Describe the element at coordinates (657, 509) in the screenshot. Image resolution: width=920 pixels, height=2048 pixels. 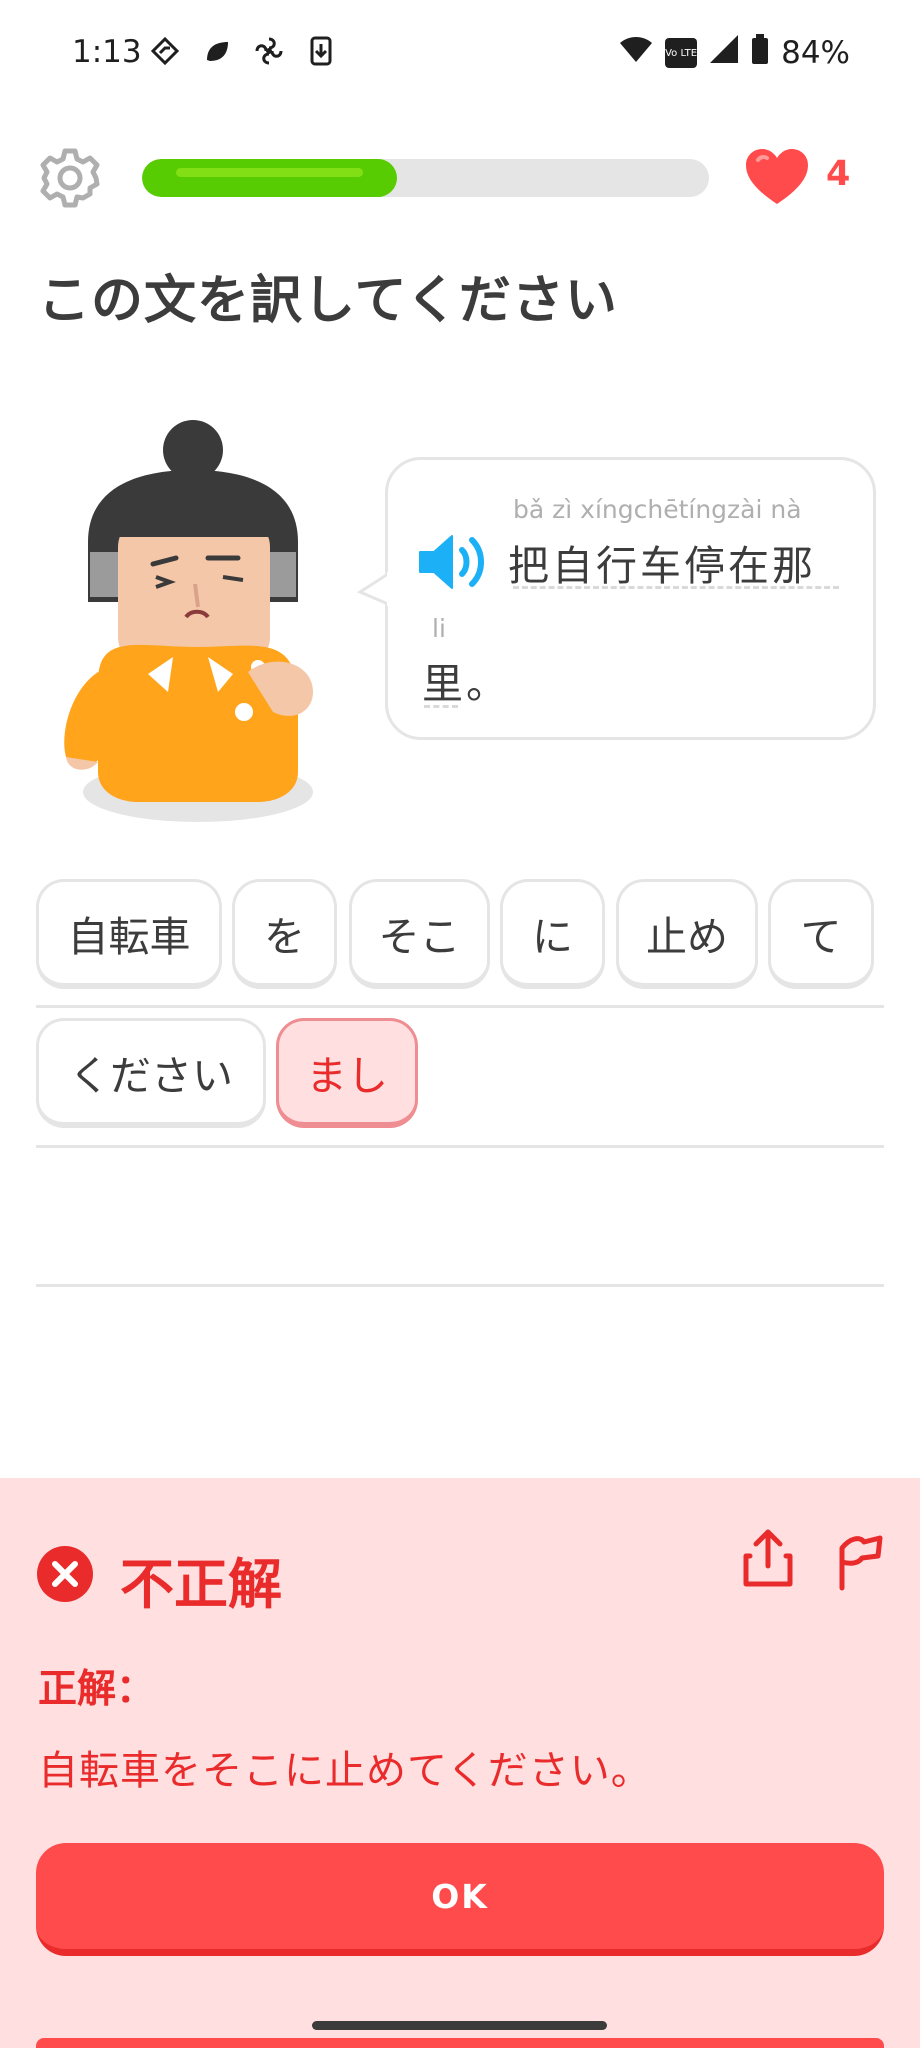
I see `pinyin-line-1: bǎ zì xíngchētíngzài nà` at that location.